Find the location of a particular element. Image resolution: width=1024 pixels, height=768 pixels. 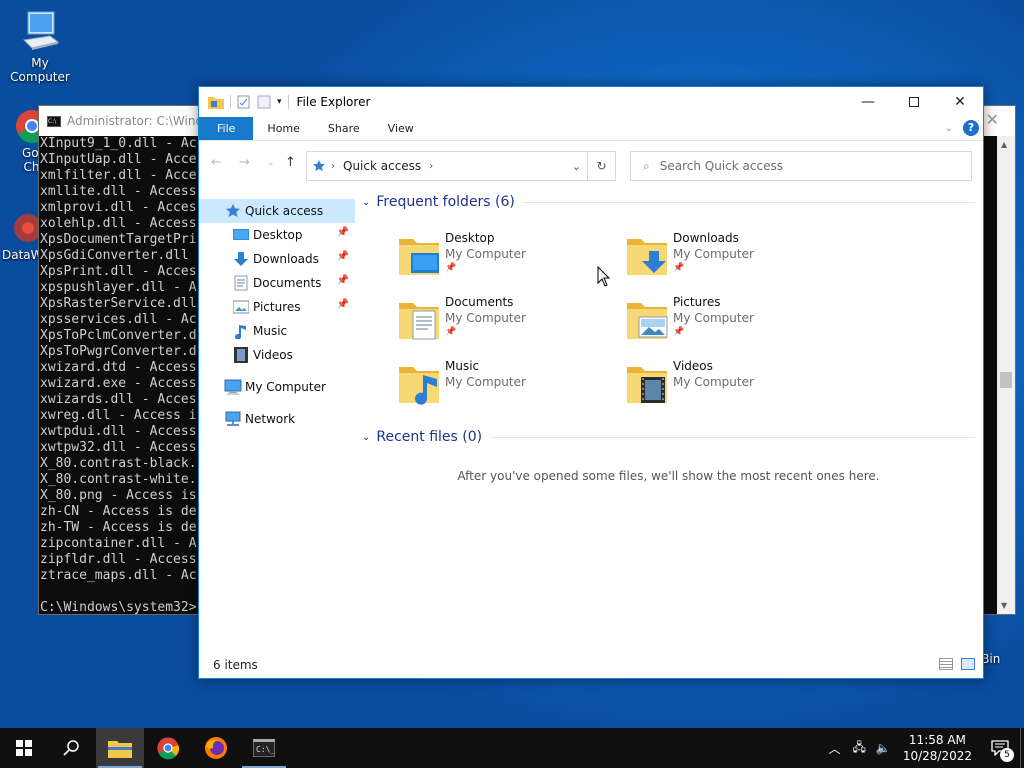

frequent-folders-header: ⌄ Frequent folders (6) is located at coordinates (668, 202).